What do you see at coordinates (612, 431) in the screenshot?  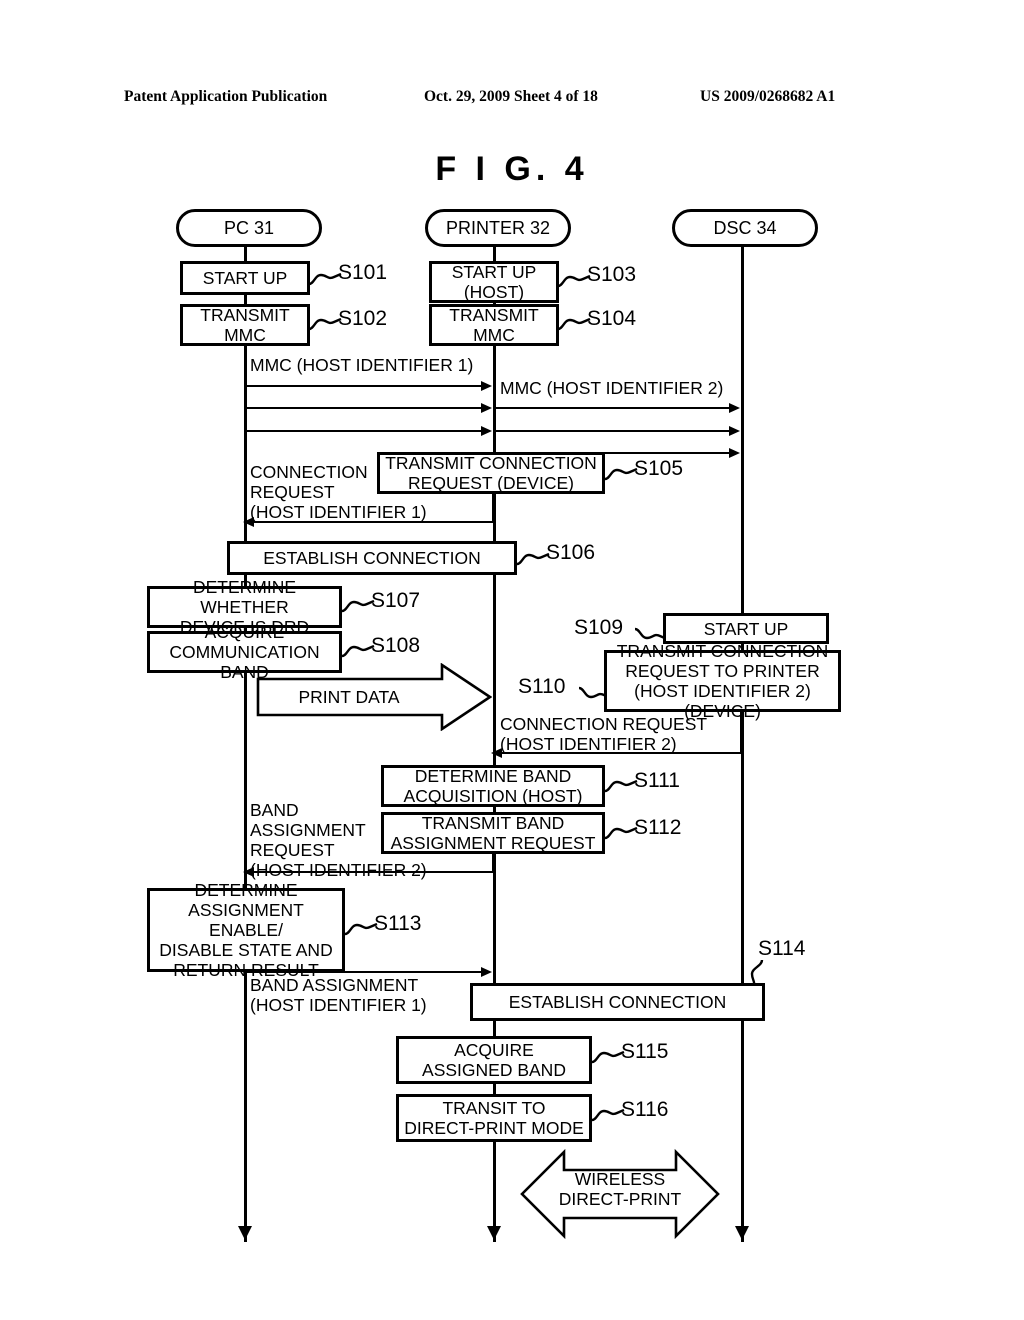 I see `message-line-mmc2-b` at bounding box center [612, 431].